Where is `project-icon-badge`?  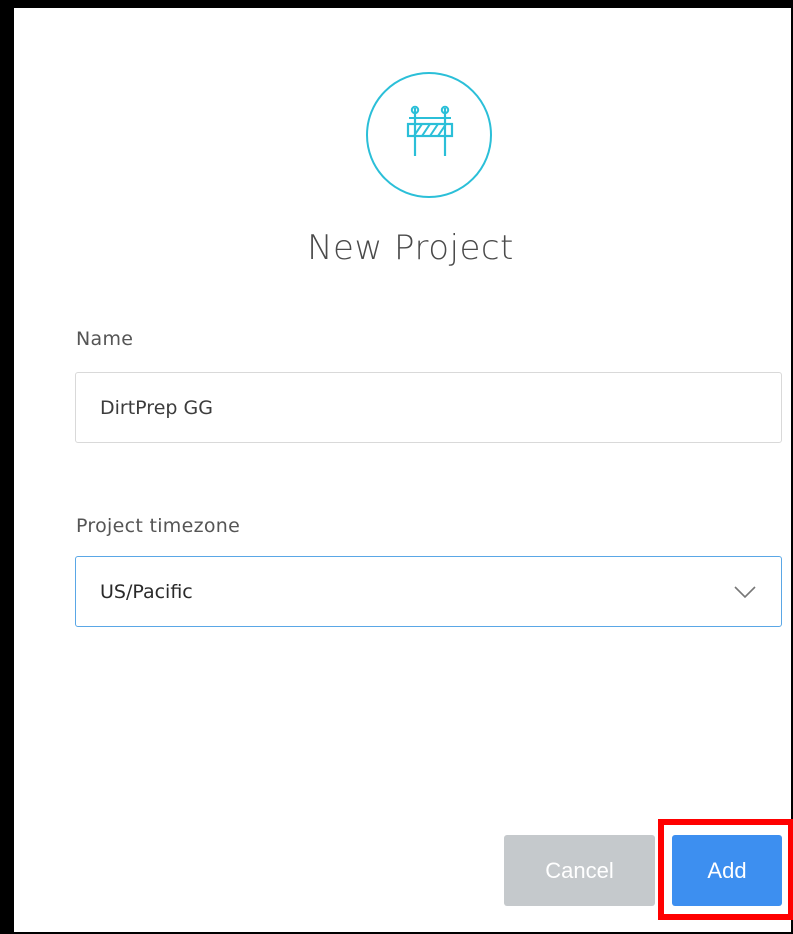 project-icon-badge is located at coordinates (429, 135).